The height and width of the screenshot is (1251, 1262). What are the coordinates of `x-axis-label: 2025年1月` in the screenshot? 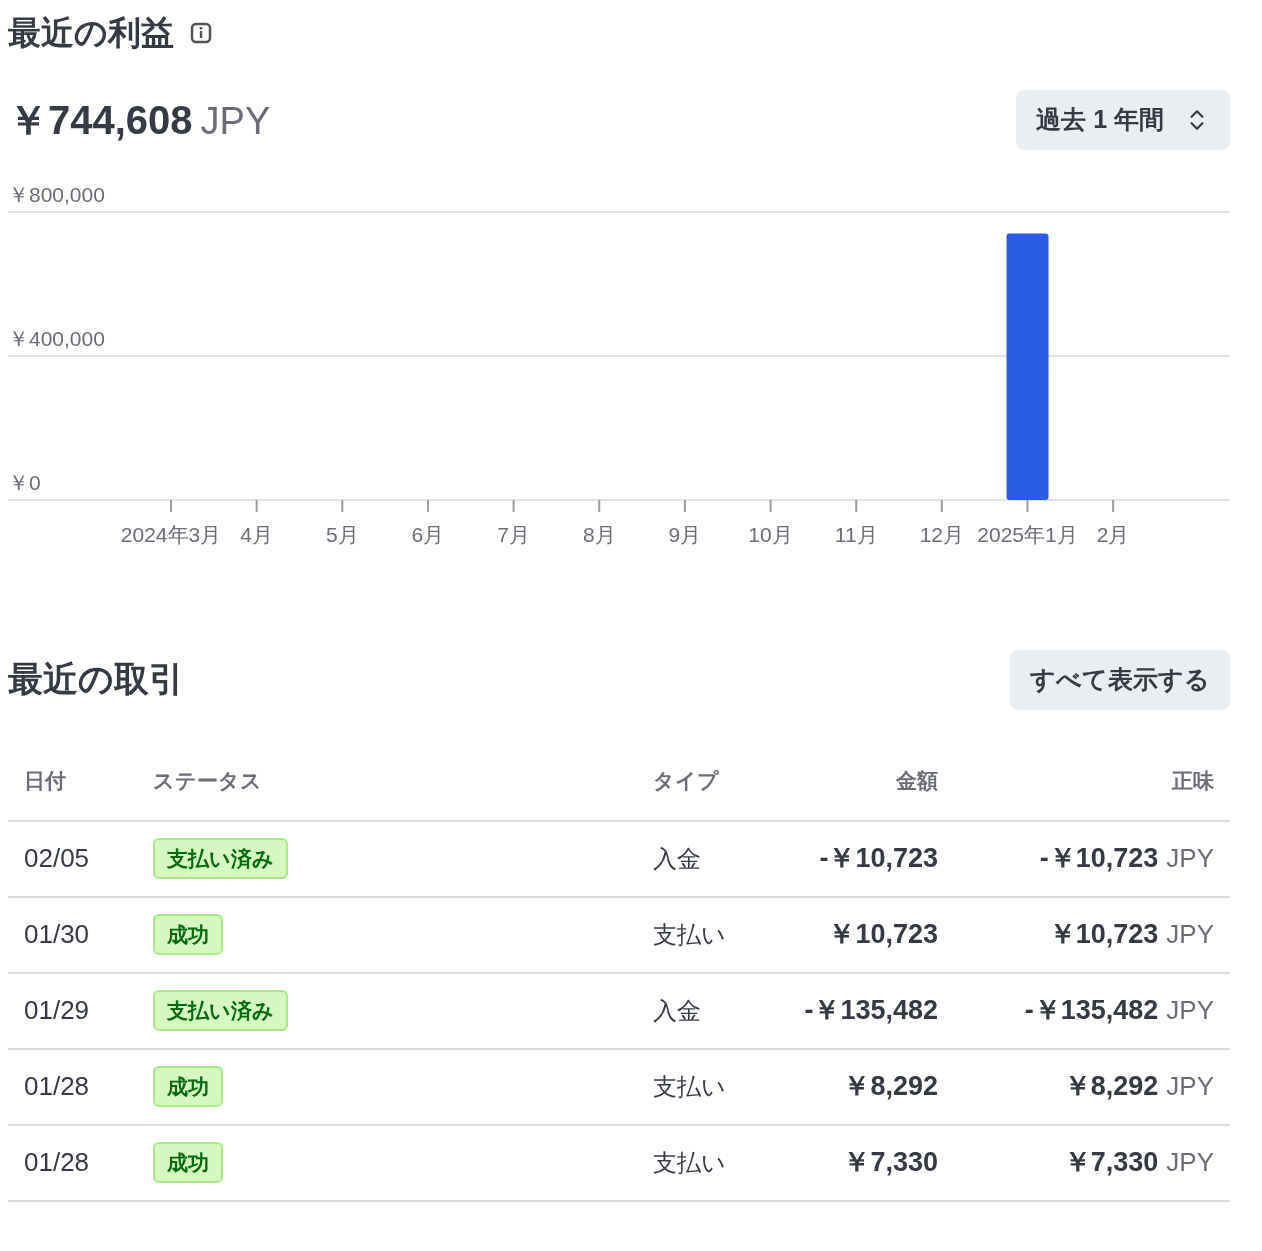 It's located at (1027, 534).